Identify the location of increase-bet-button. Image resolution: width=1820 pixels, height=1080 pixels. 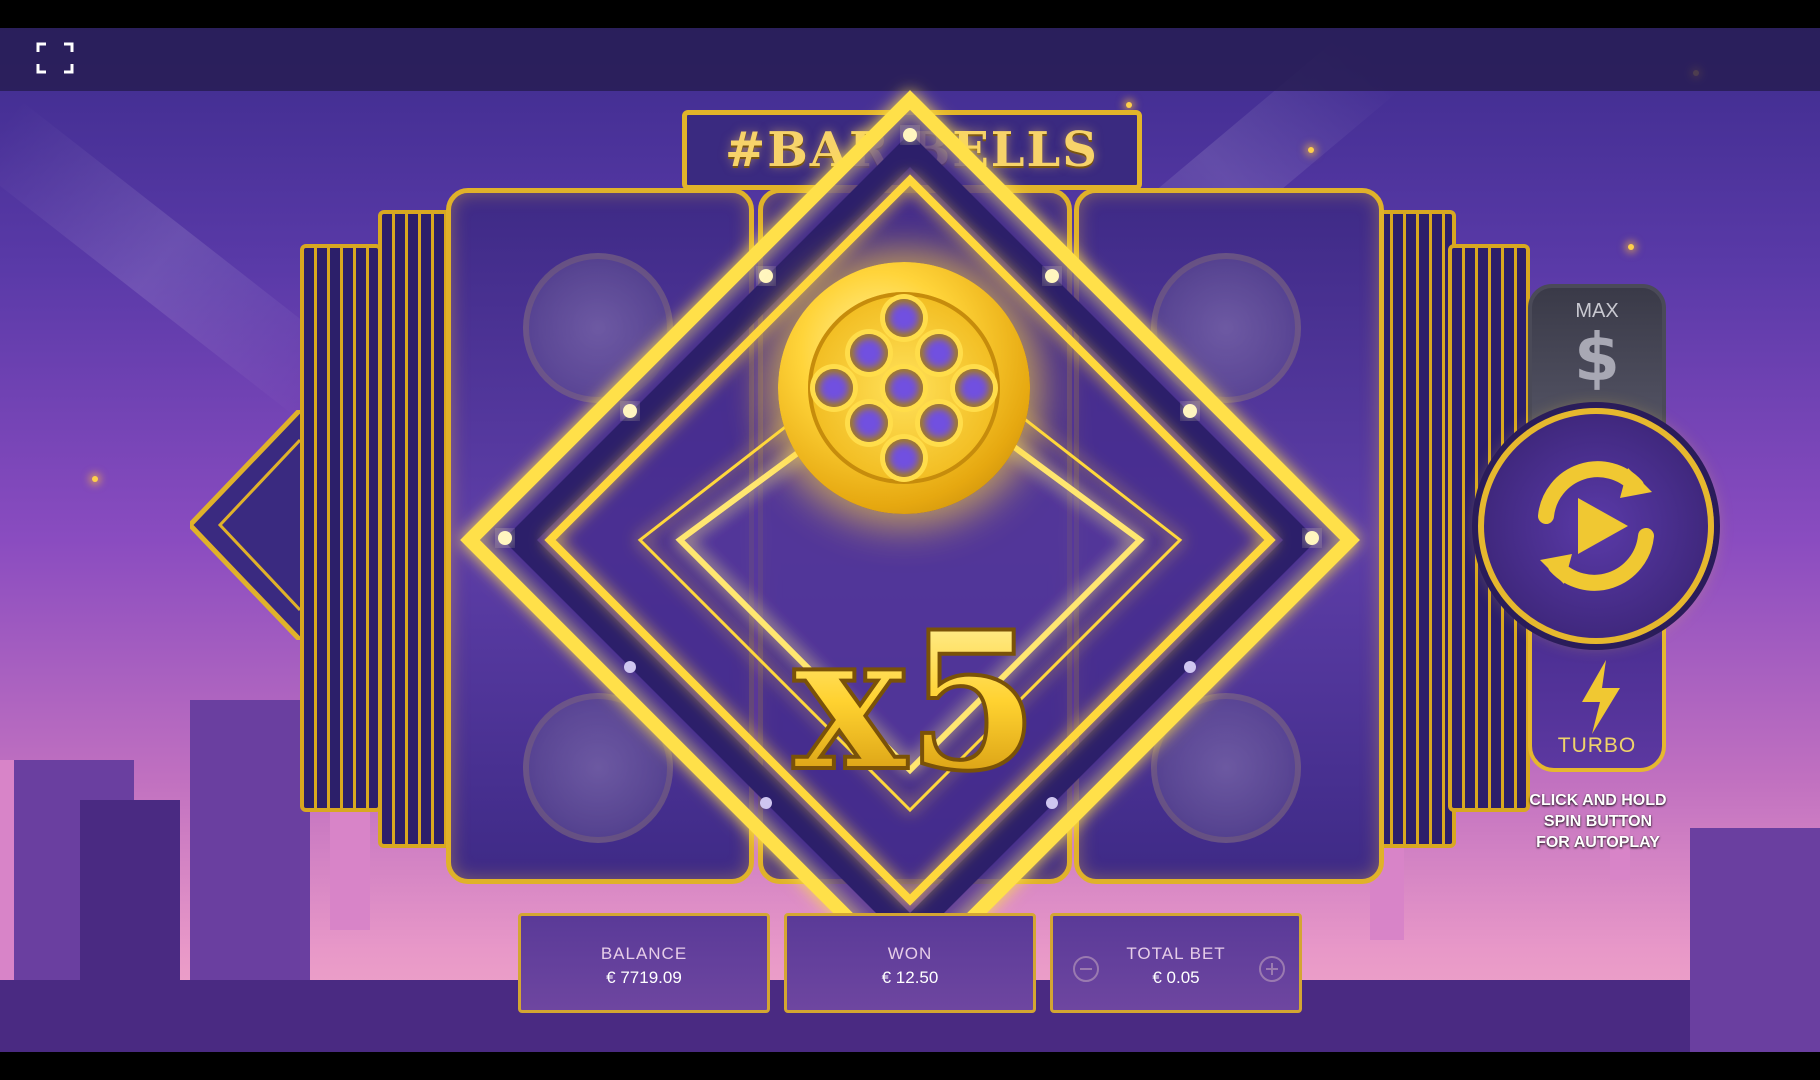
(1272, 969).